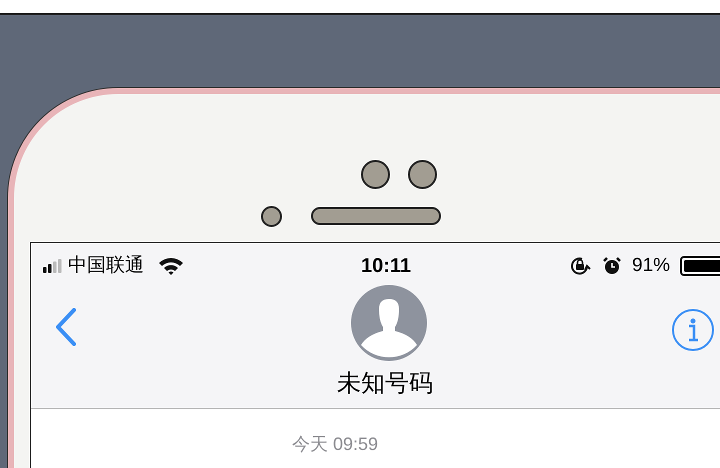  Describe the element at coordinates (335, 444) in the screenshot. I see `message-timestamp: 今天 09:59` at that location.